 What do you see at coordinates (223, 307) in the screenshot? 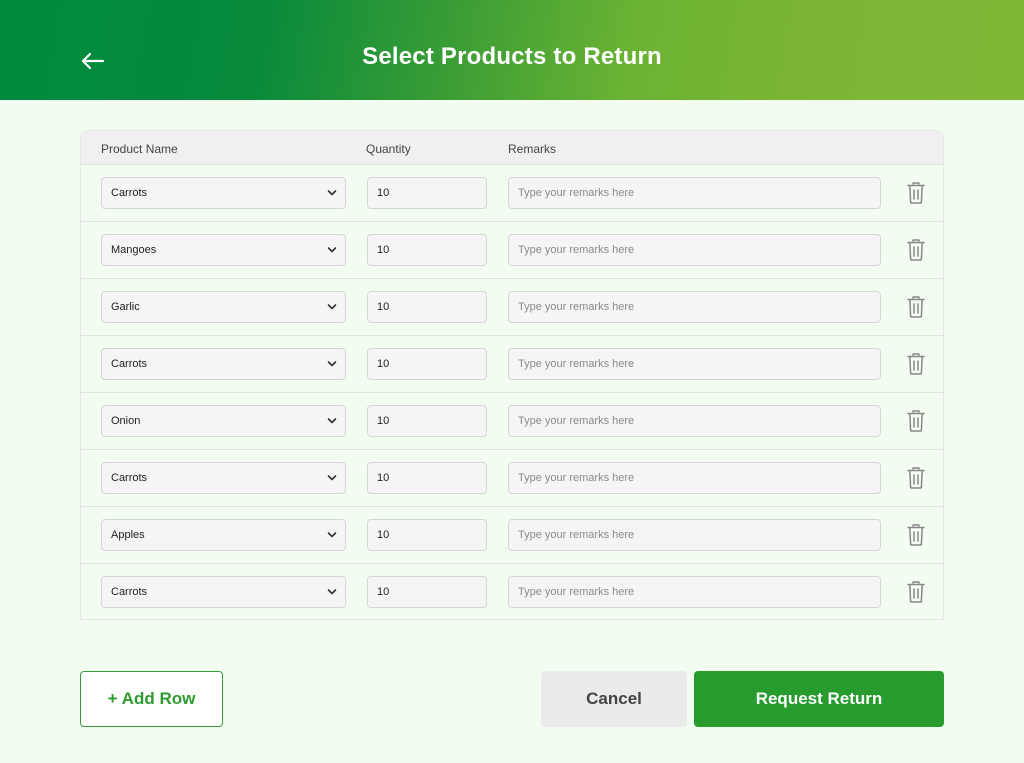
I see `product-select: Garlic` at bounding box center [223, 307].